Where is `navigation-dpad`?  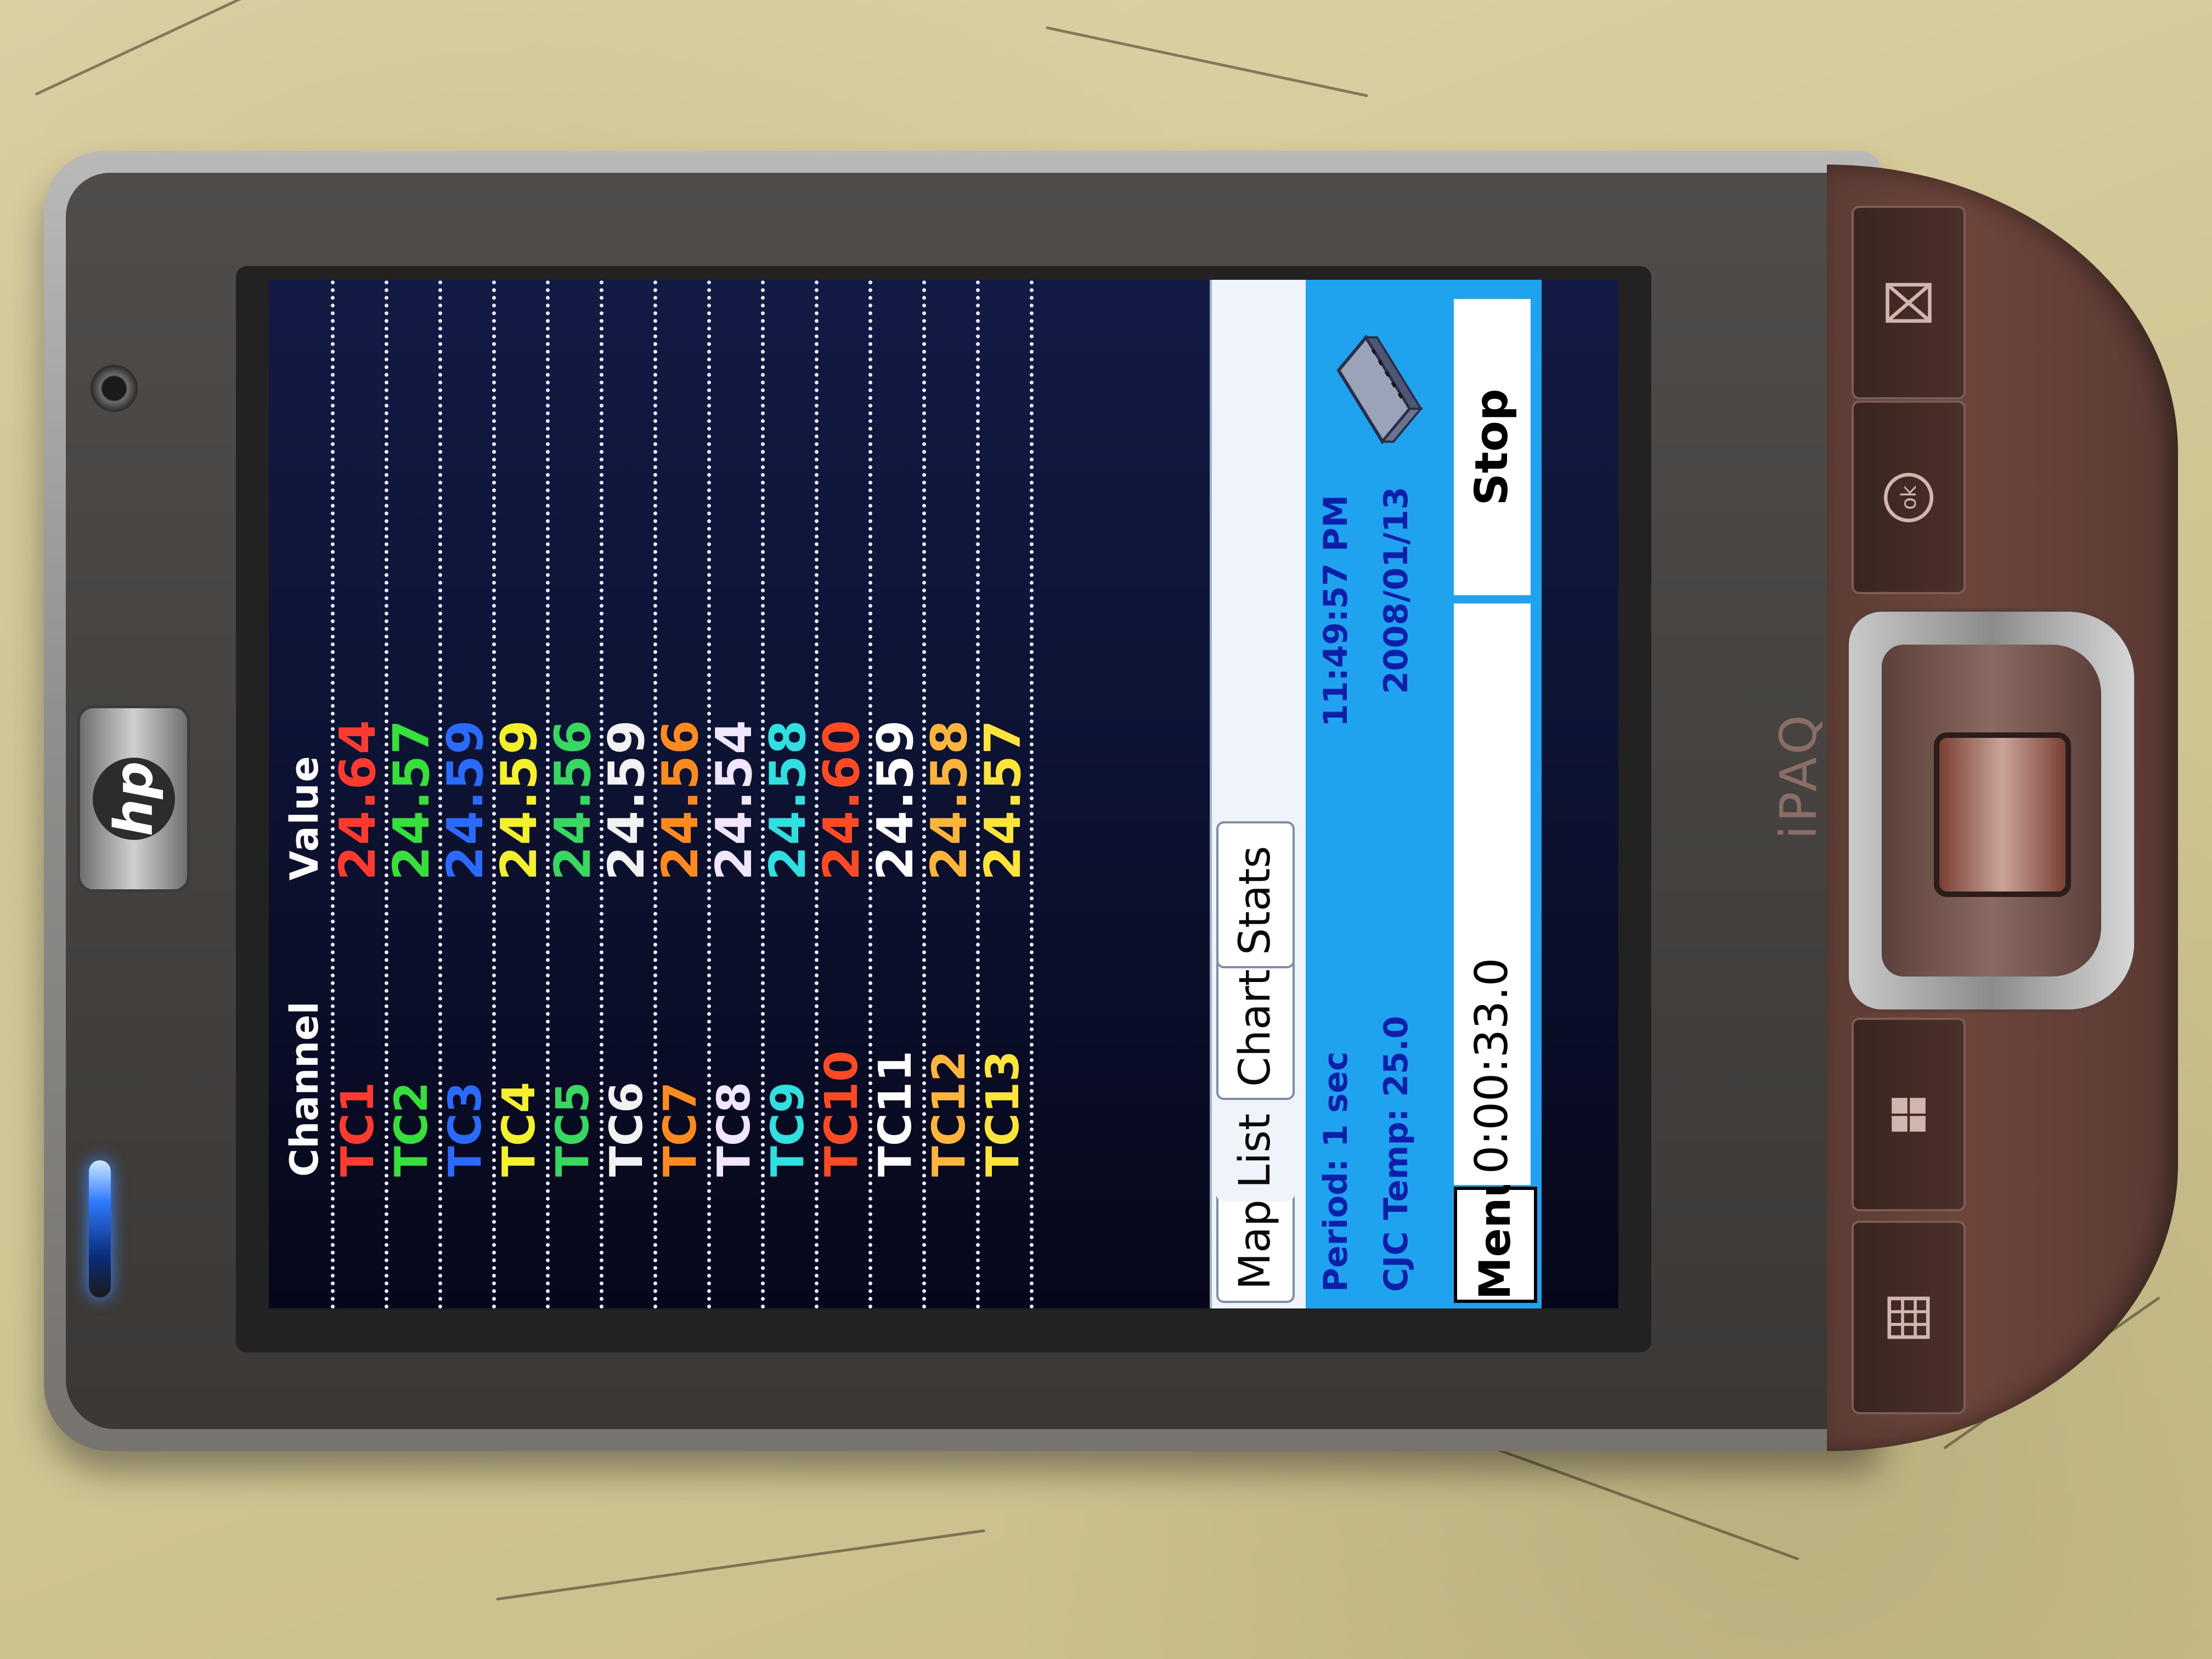
navigation-dpad is located at coordinates (1991, 811).